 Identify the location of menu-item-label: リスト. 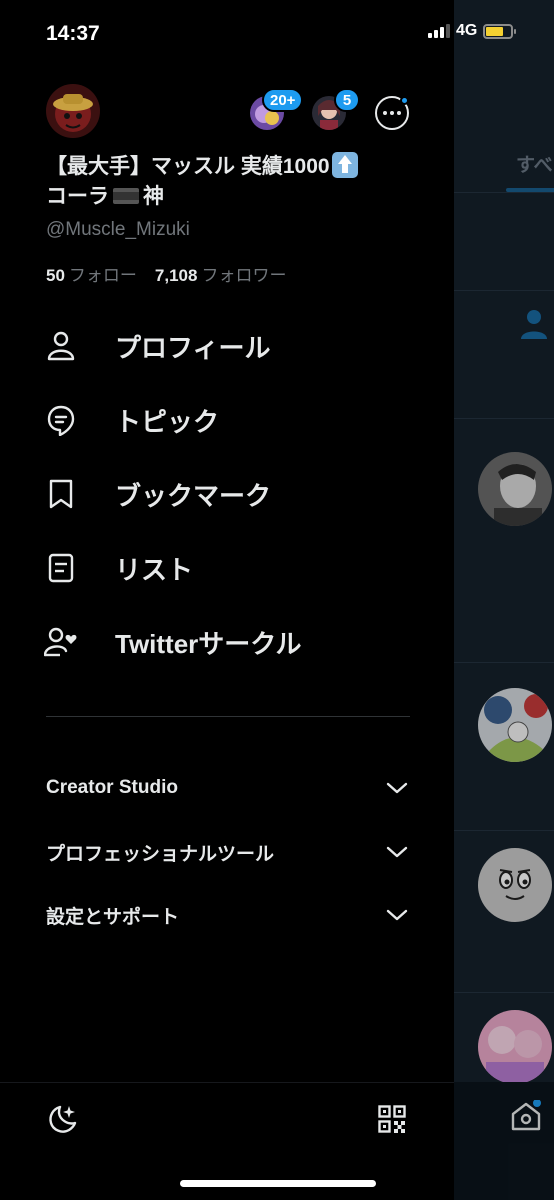
(154, 569).